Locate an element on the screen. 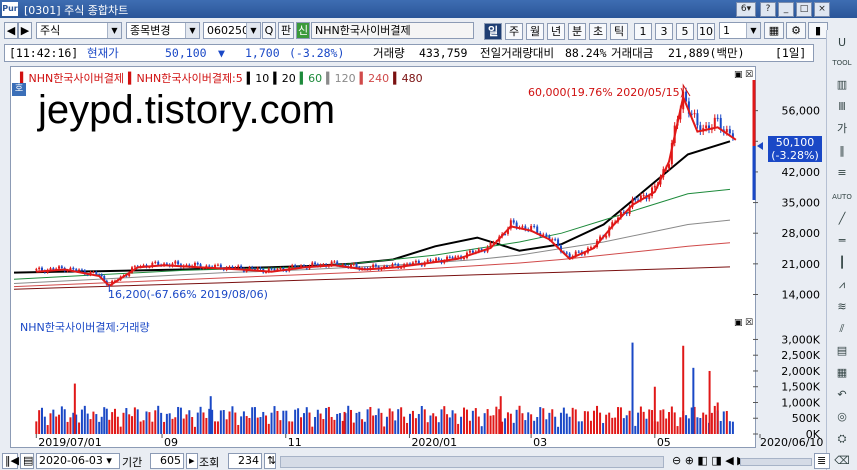  current-price-tag: 50,100 (-3.28%) is located at coordinates (795, 149).